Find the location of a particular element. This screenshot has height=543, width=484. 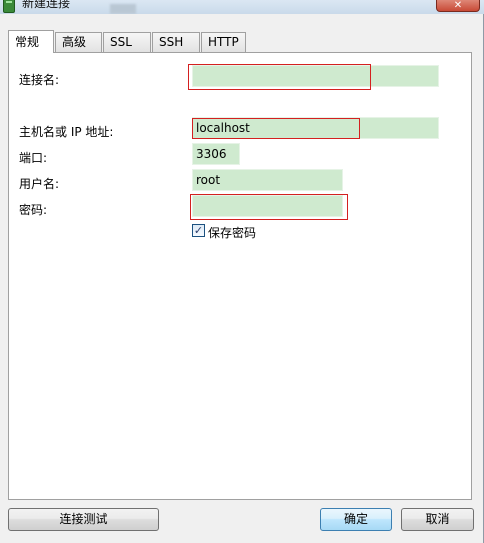

checkmark-icon: ✓ is located at coordinates (198, 230).